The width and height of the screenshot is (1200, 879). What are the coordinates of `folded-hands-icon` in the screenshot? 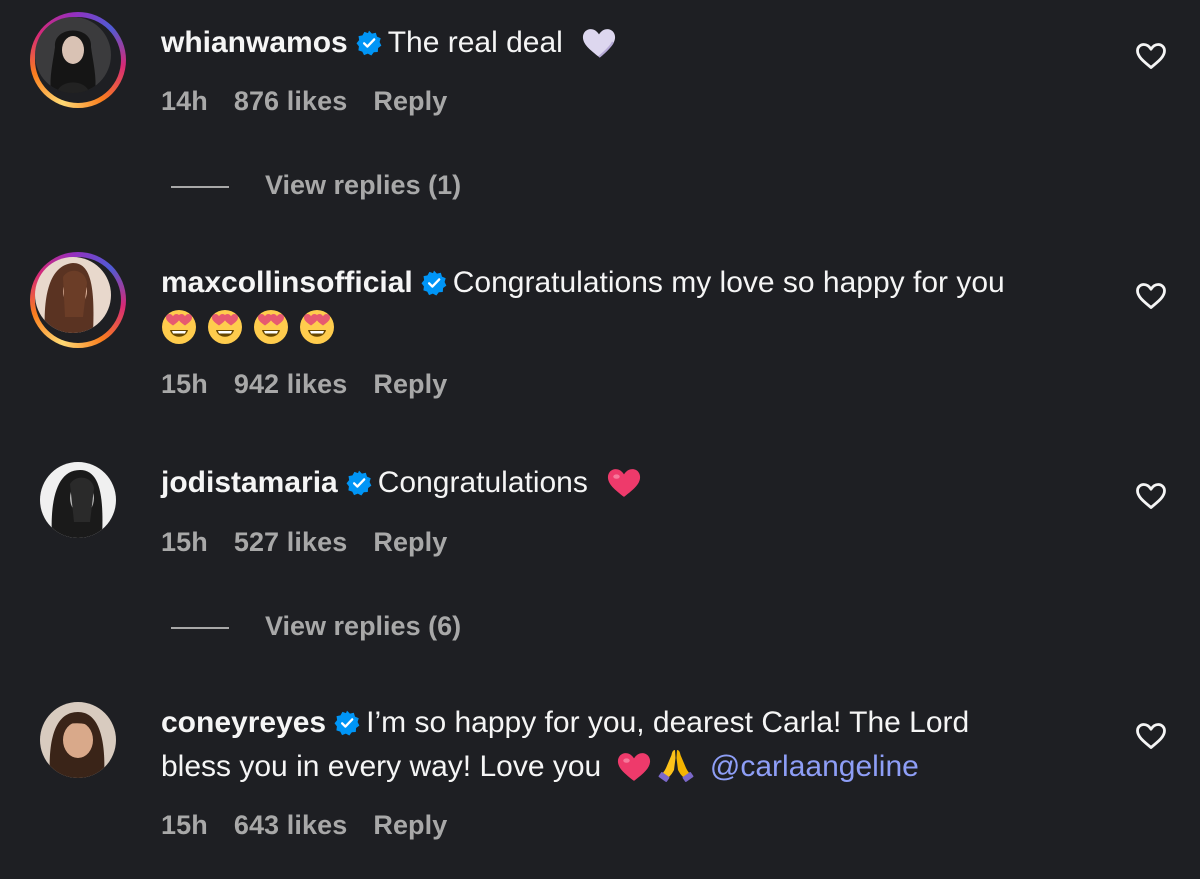 It's located at (676, 764).